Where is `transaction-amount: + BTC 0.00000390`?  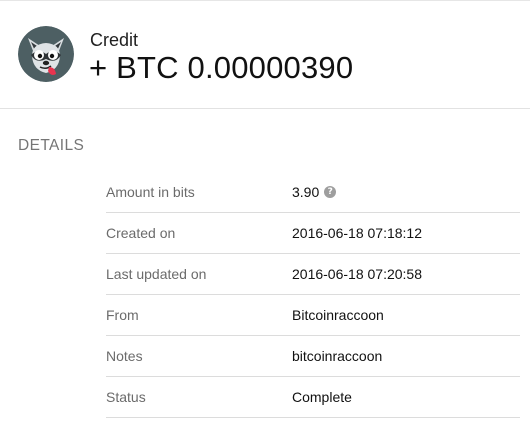
transaction-amount: + BTC 0.00000390 is located at coordinates (221, 67).